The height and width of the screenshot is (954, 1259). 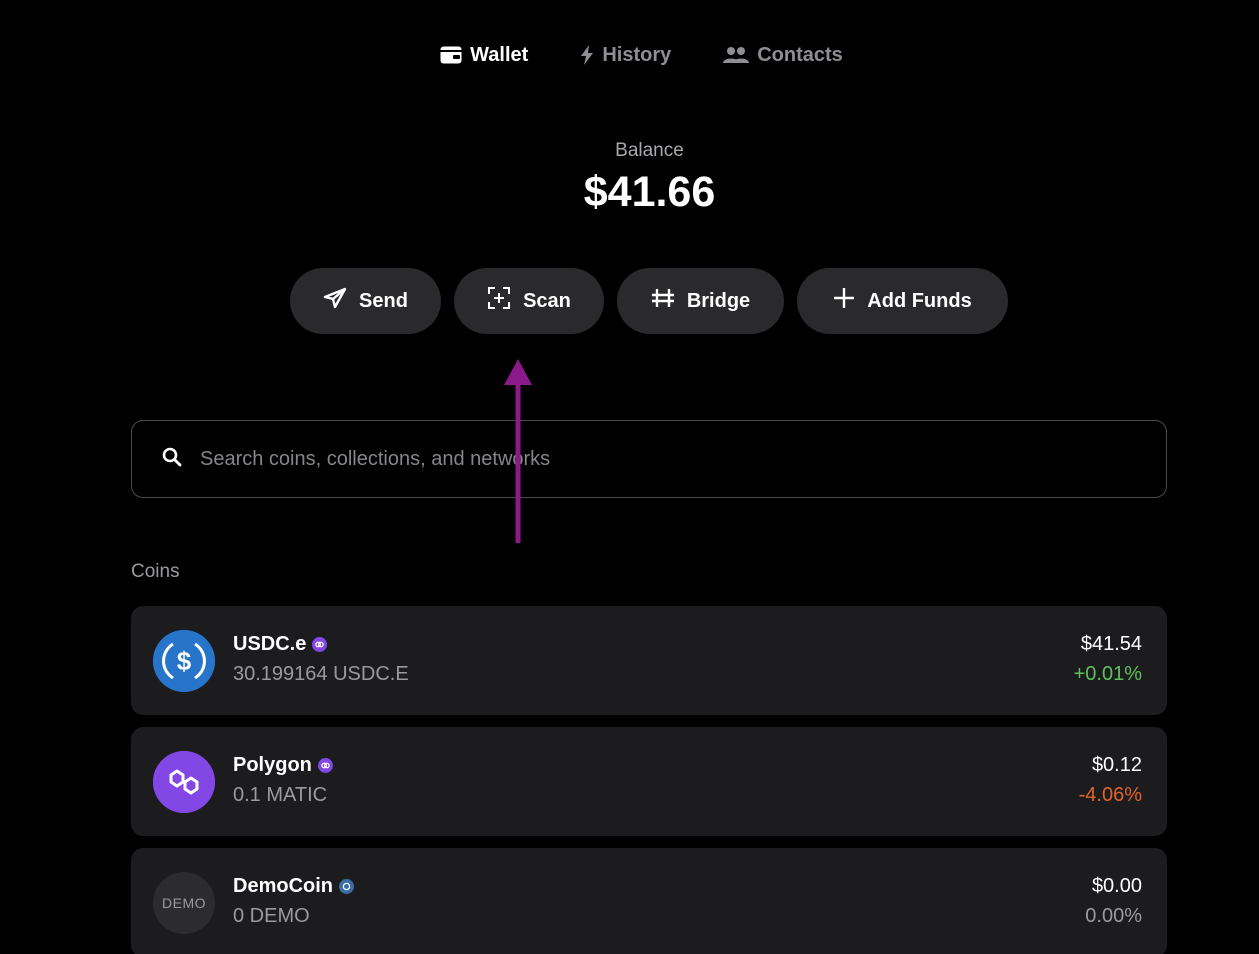 I want to click on coin-name: Polygon, so click(x=272, y=765).